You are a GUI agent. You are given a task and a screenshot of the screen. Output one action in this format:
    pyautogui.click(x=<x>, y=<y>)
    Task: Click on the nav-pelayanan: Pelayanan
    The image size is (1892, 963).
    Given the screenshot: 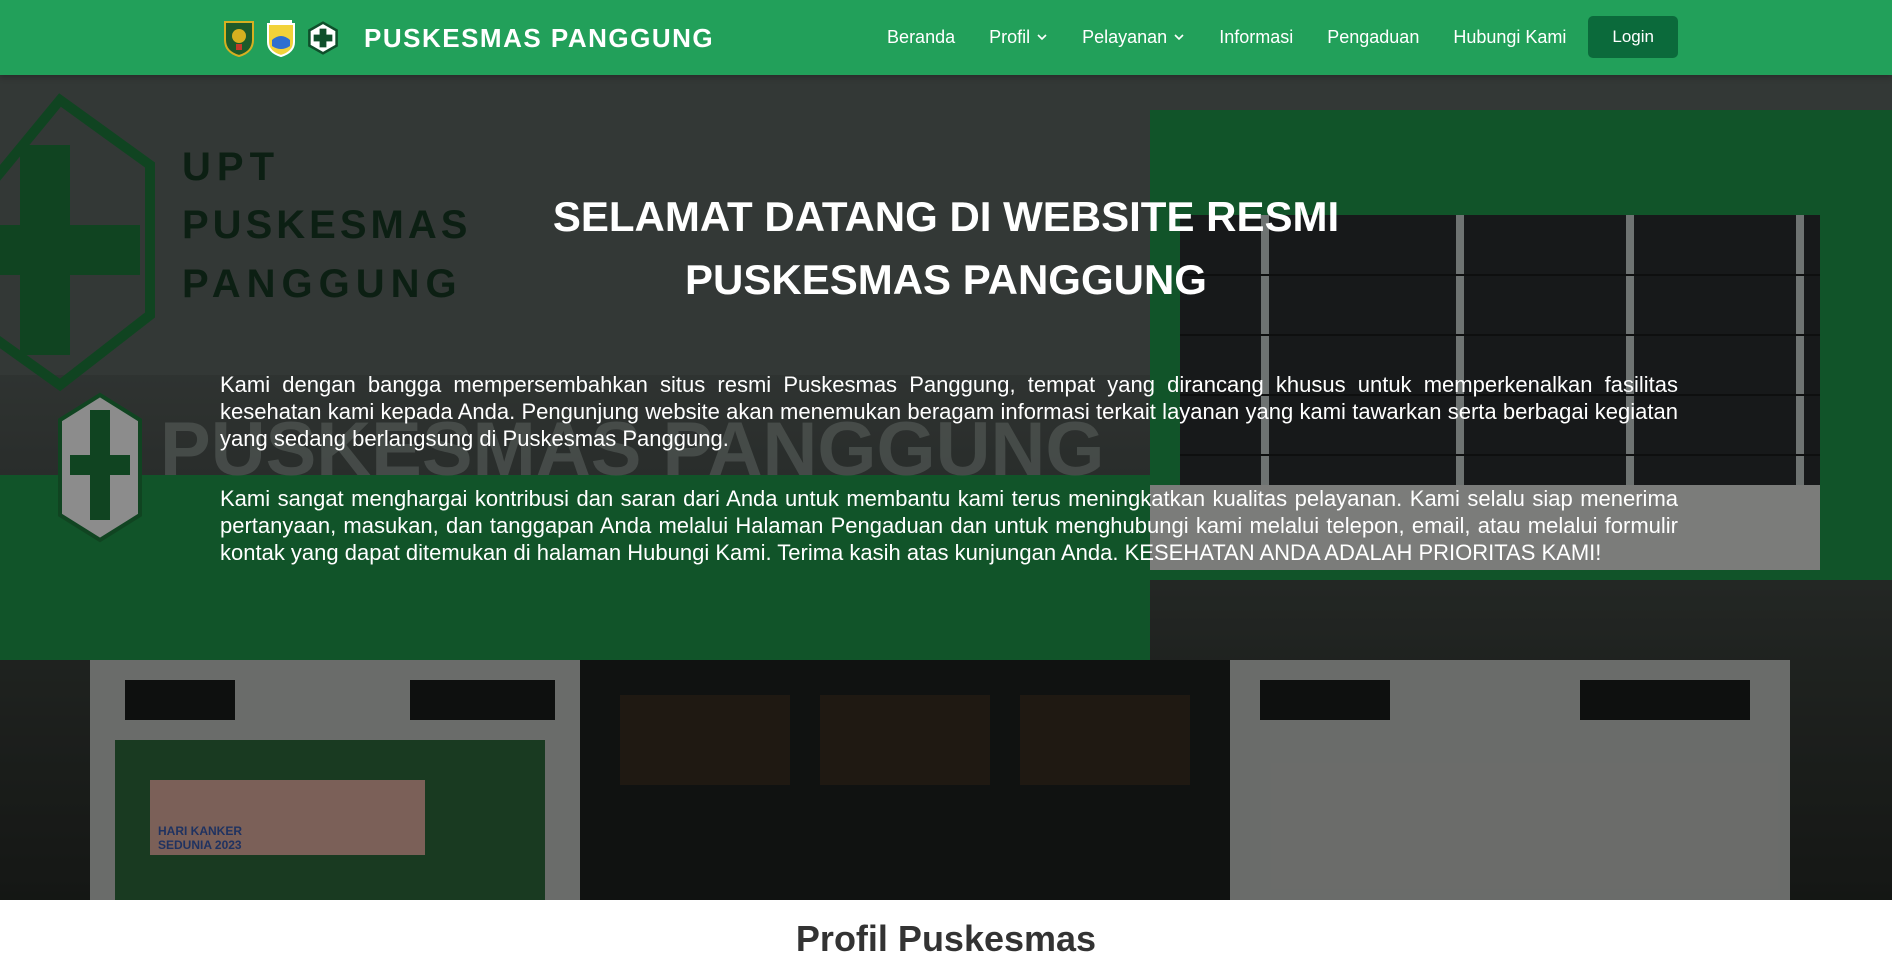 What is the action you would take?
    pyautogui.click(x=1133, y=37)
    